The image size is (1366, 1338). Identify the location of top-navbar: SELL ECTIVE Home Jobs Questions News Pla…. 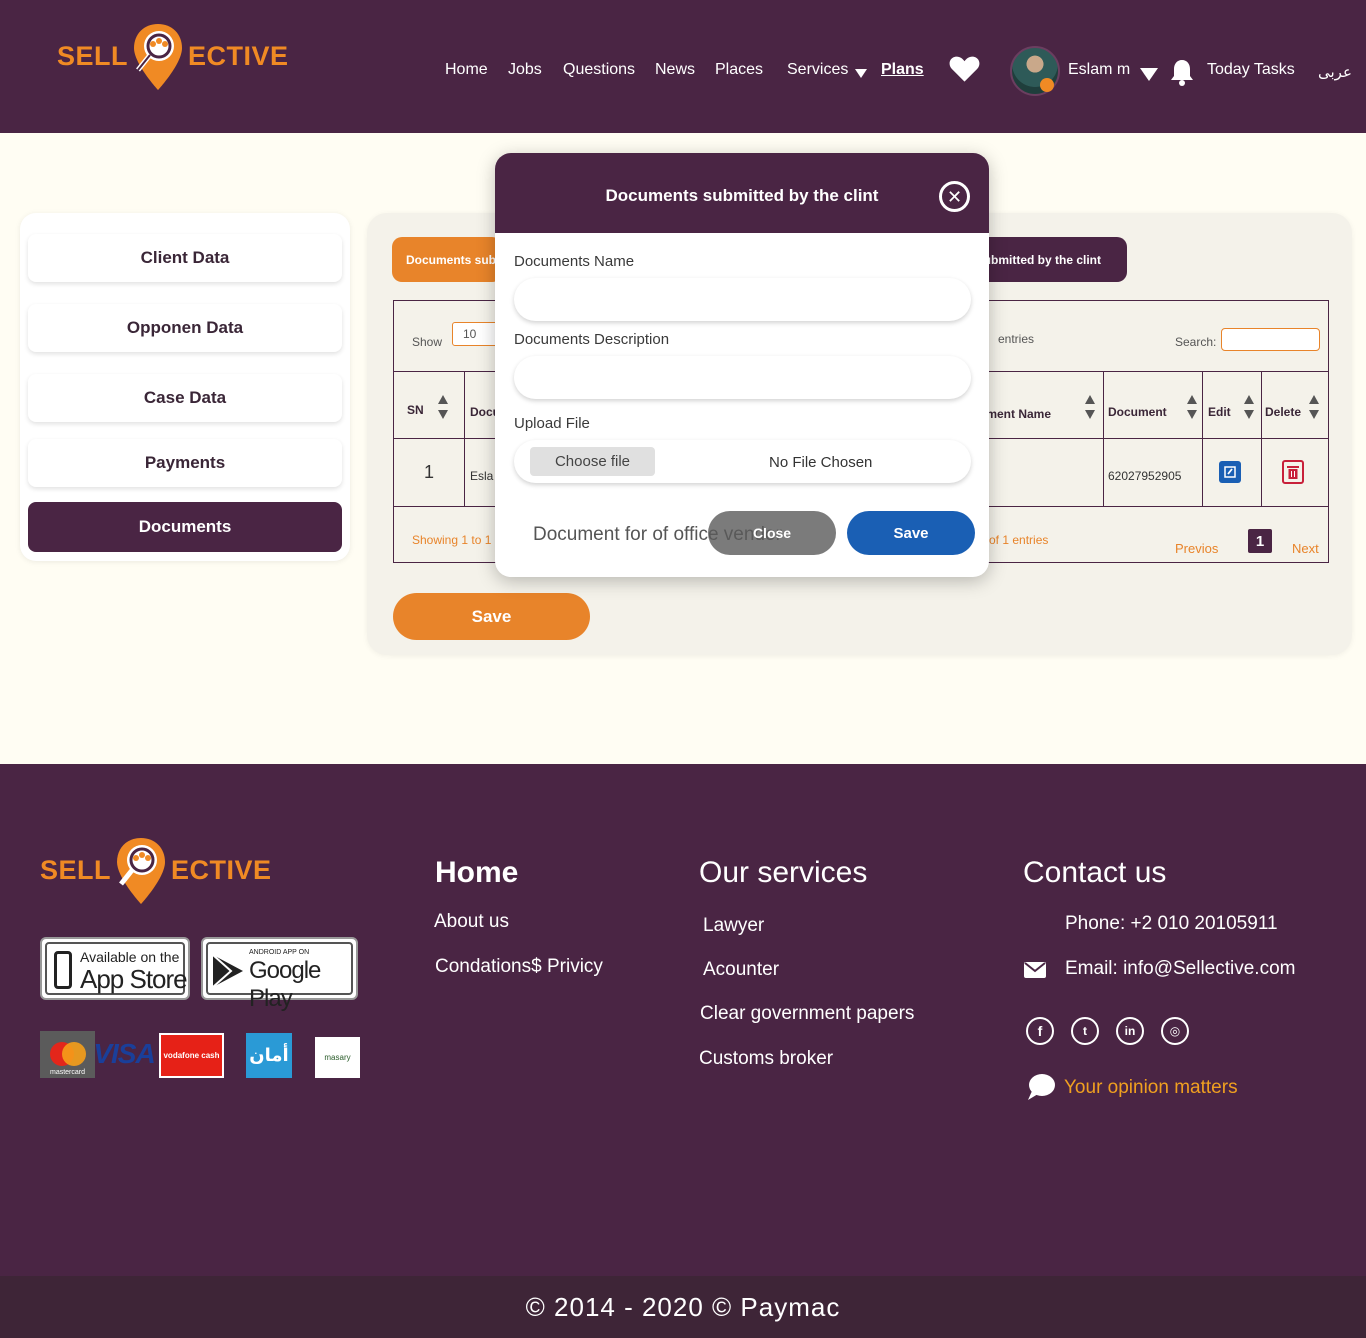
(683, 66).